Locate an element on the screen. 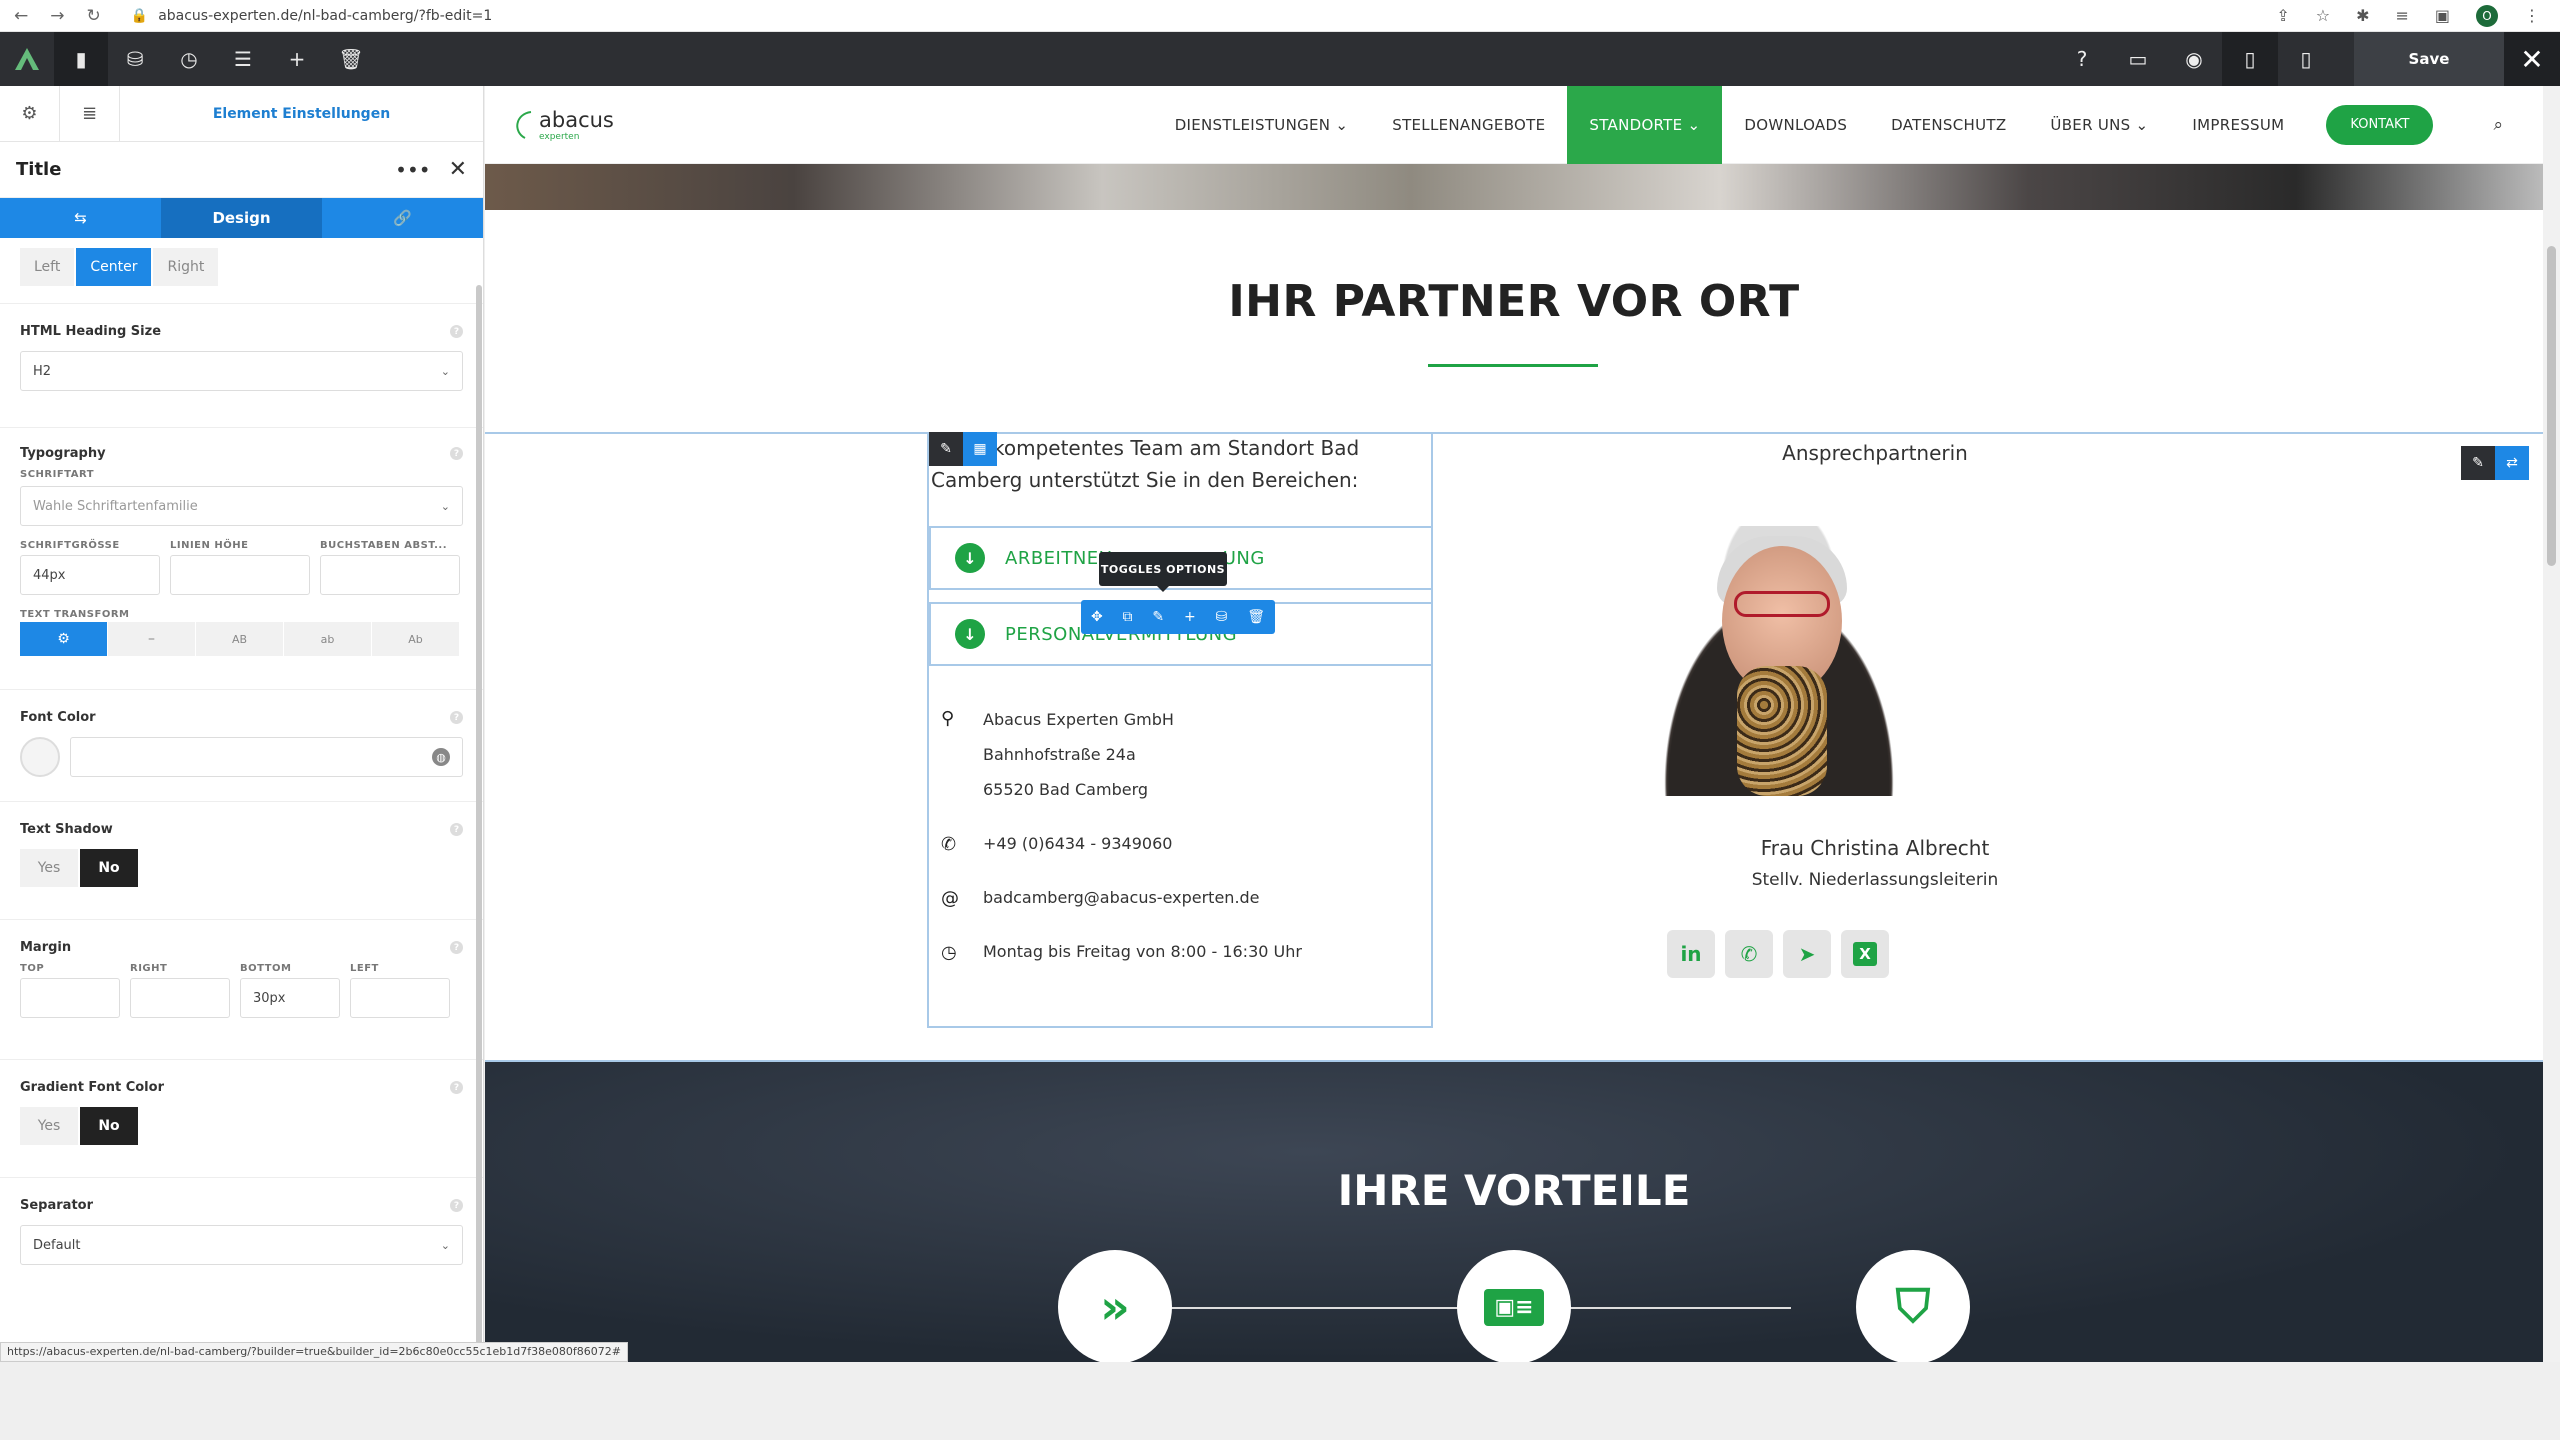 Image resolution: width=2560 pixels, height=1440 pixels. text-shadow-no: No is located at coordinates (109, 868).